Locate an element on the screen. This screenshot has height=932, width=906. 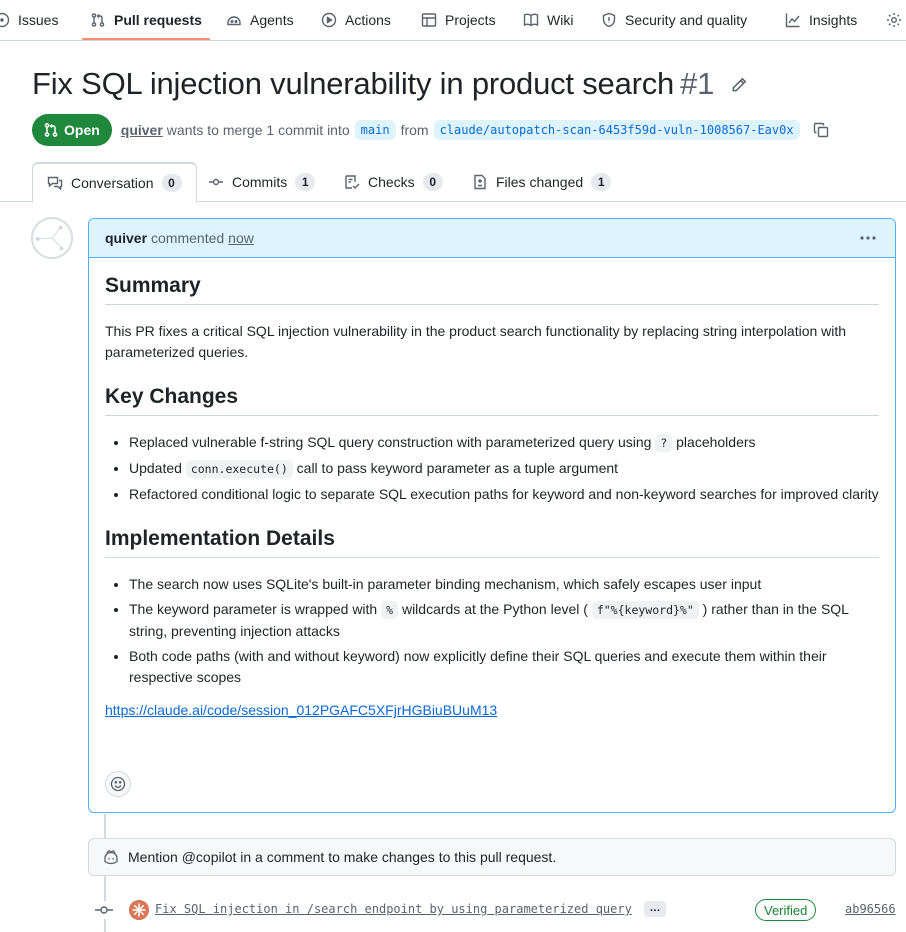
gear-icon is located at coordinates (894, 20).